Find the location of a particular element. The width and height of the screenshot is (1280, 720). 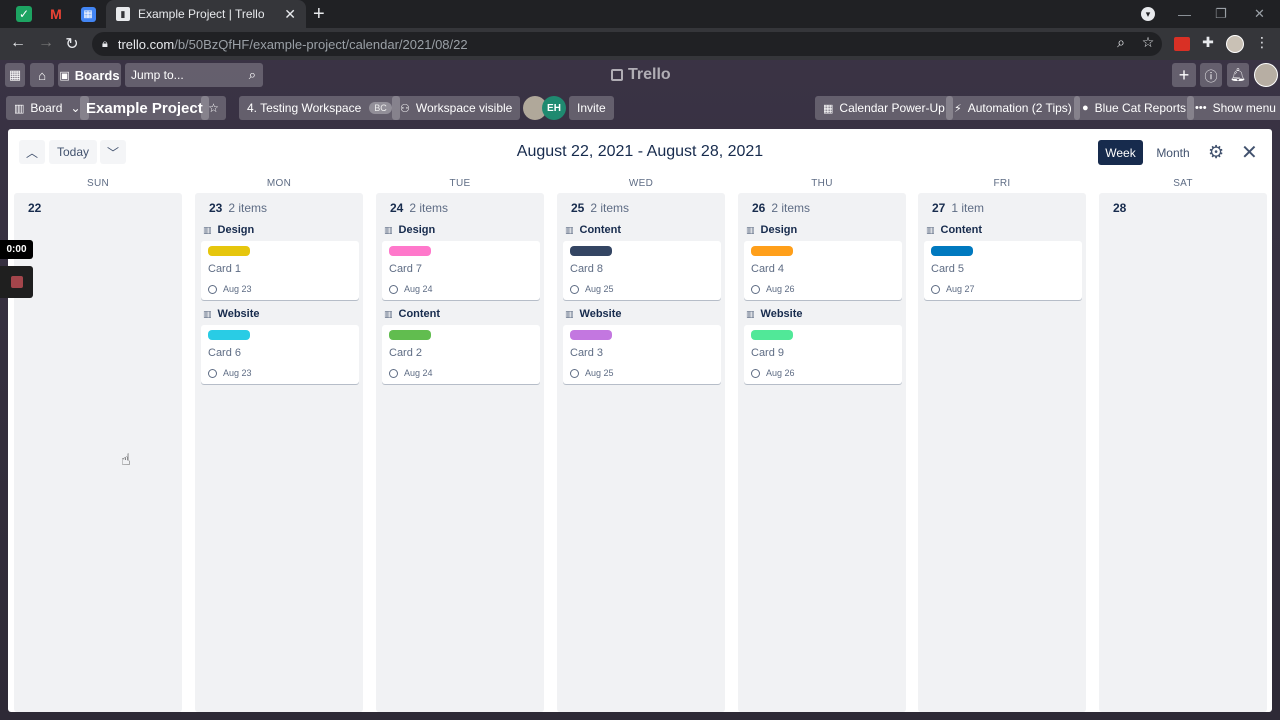

bookmark-star-icon: ☆ is located at coordinates (1148, 42).